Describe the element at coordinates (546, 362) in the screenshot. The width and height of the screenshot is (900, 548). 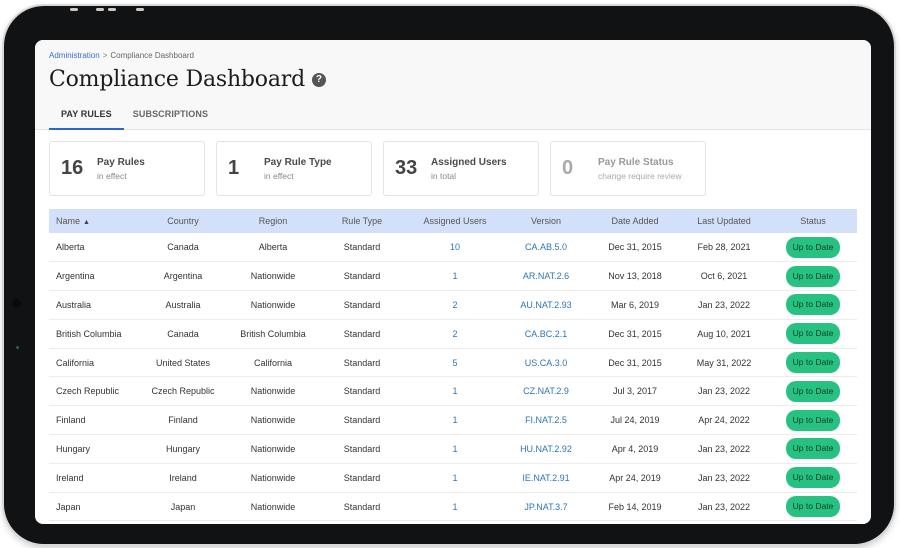
I see `cell-version: US.CA.3.0` at that location.